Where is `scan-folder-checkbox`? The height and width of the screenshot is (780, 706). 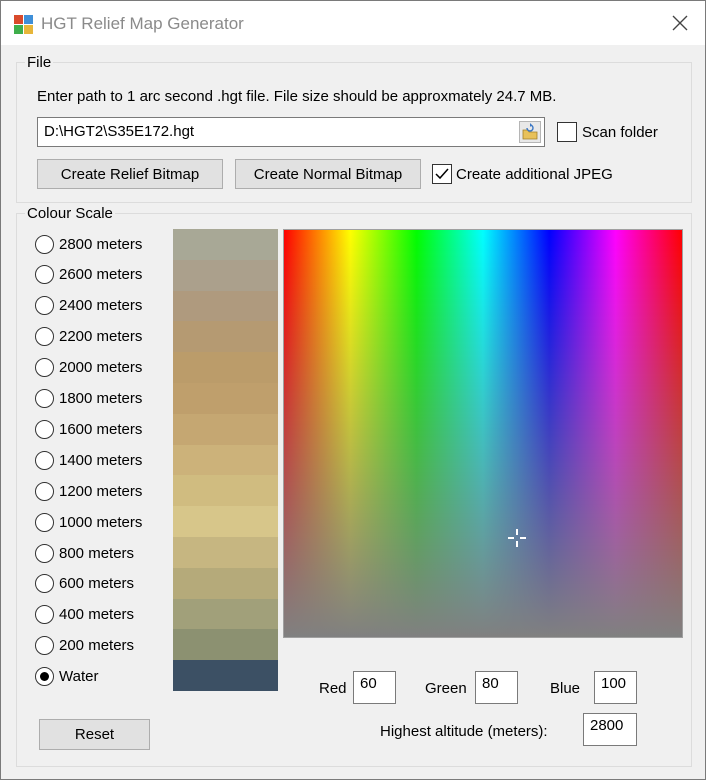 scan-folder-checkbox is located at coordinates (567, 132).